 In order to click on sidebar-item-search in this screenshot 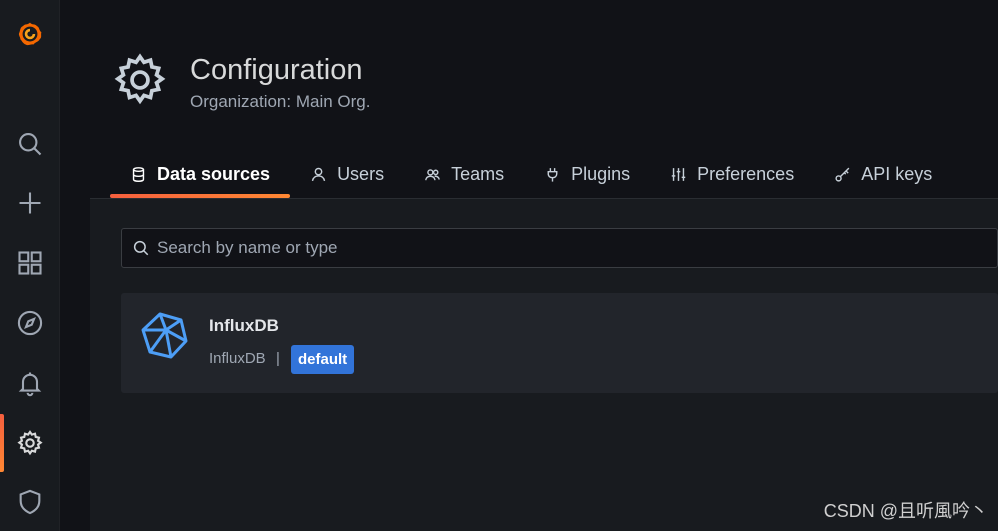, I will do `click(30, 144)`.